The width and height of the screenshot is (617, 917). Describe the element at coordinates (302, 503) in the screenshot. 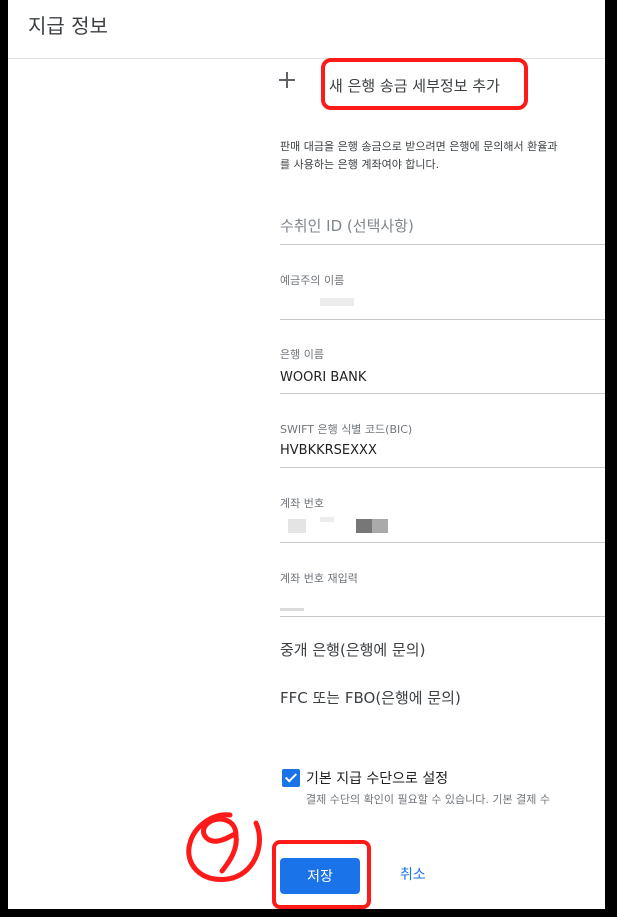

I see `account-number-label: 계좌 번호` at that location.